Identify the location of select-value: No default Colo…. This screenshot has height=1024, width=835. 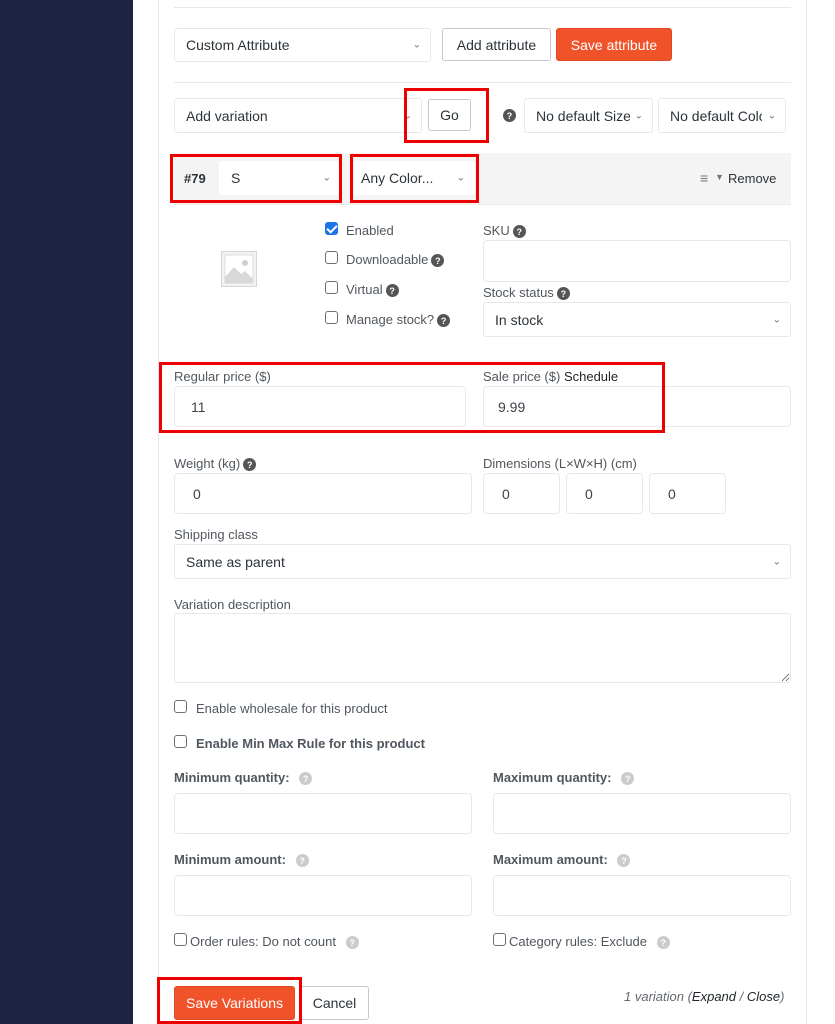
(716, 115).